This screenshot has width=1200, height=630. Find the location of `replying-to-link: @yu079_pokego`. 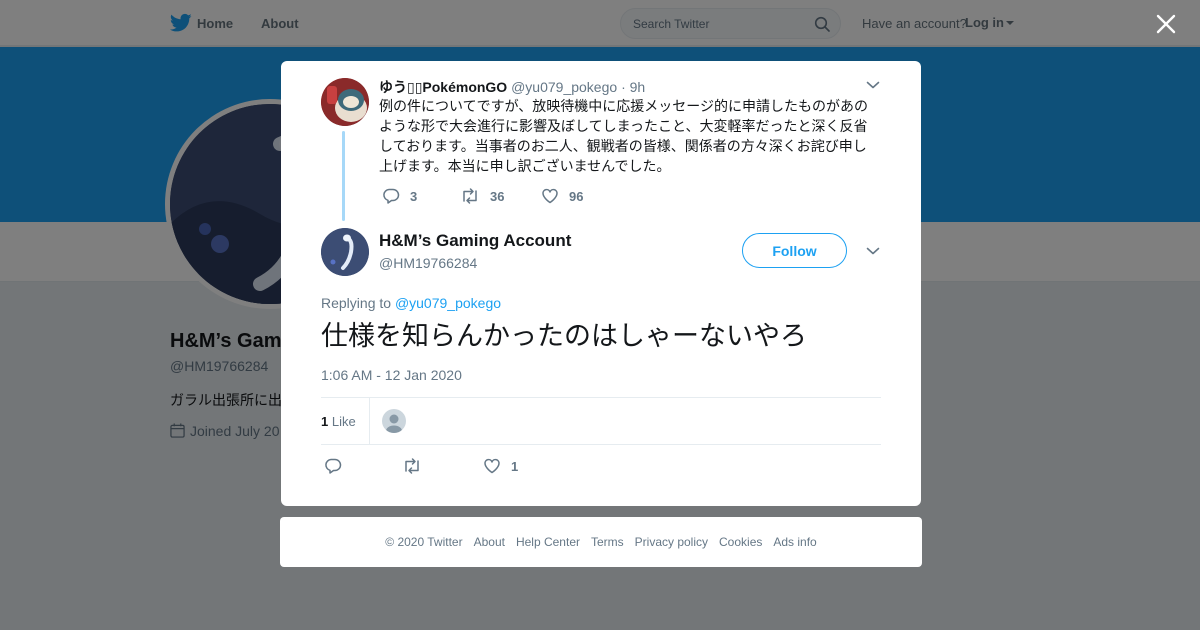

replying-to-link: @yu079_pokego is located at coordinates (448, 303).